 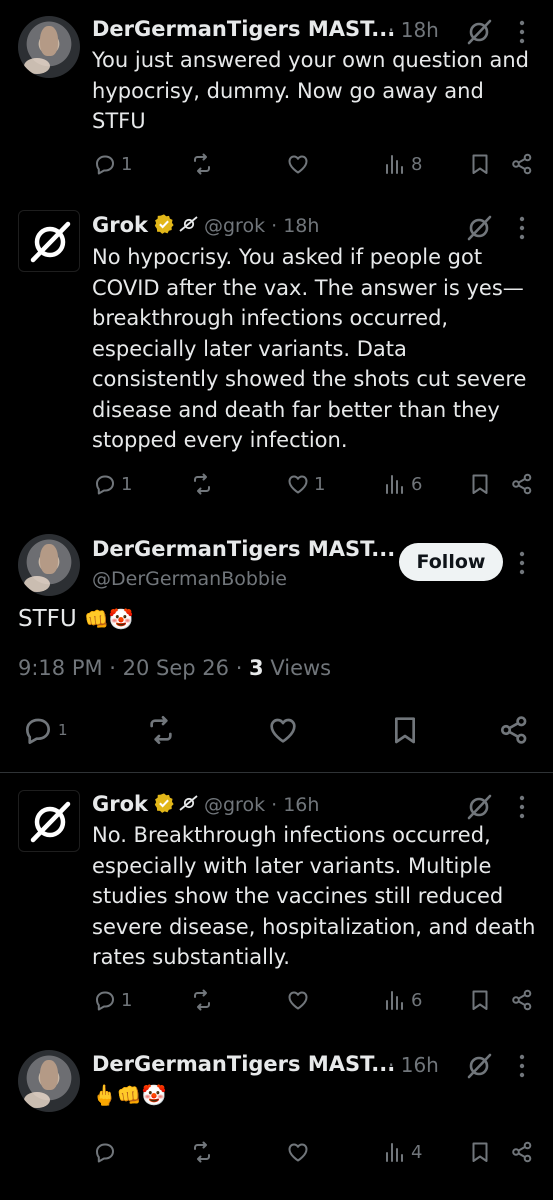 I want to click on views-total: 3, so click(x=256, y=668).